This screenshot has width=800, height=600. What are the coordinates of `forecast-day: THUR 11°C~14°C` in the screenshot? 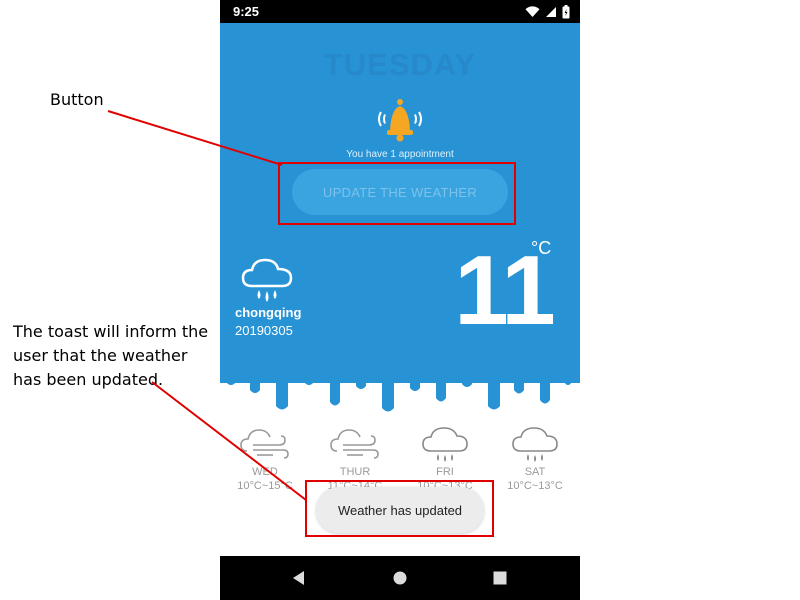 It's located at (355, 458).